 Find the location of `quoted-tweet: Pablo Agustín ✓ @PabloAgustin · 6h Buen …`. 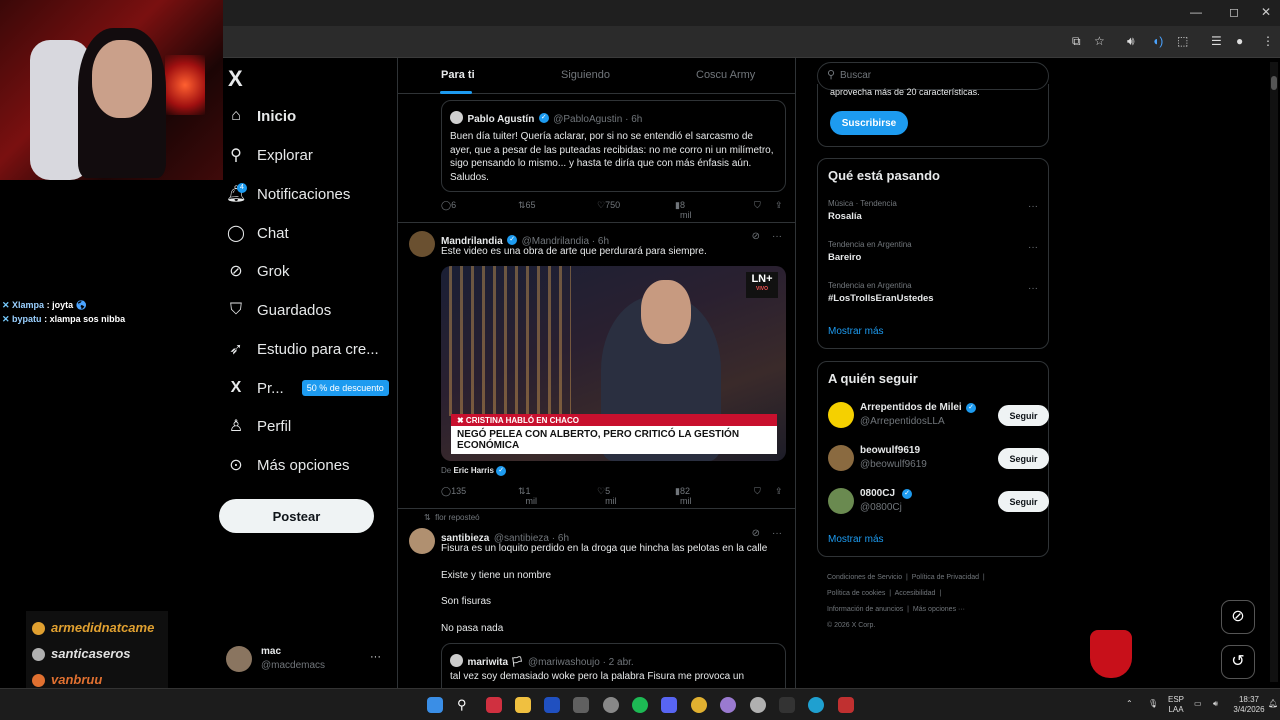

quoted-tweet: Pablo Agustín ✓ @PabloAgustin · 6h Buen … is located at coordinates (613, 146).